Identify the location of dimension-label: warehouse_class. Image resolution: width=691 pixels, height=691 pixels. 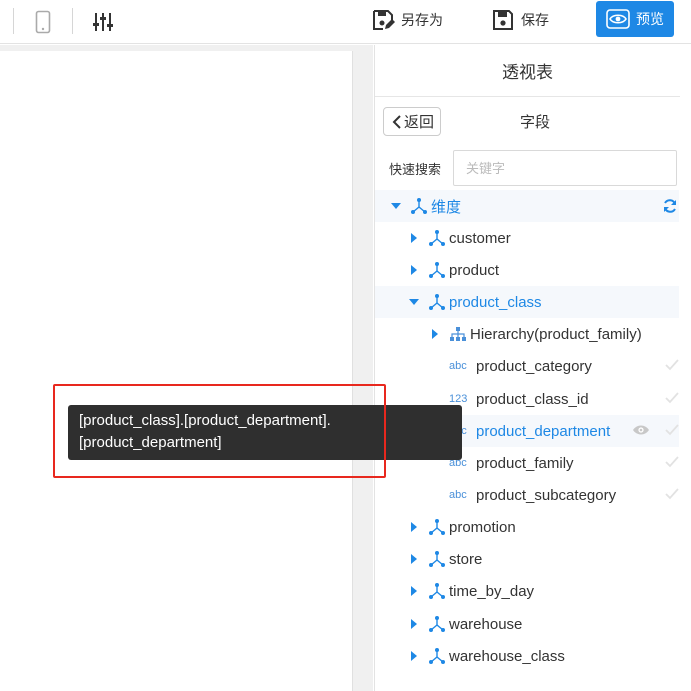
(507, 656).